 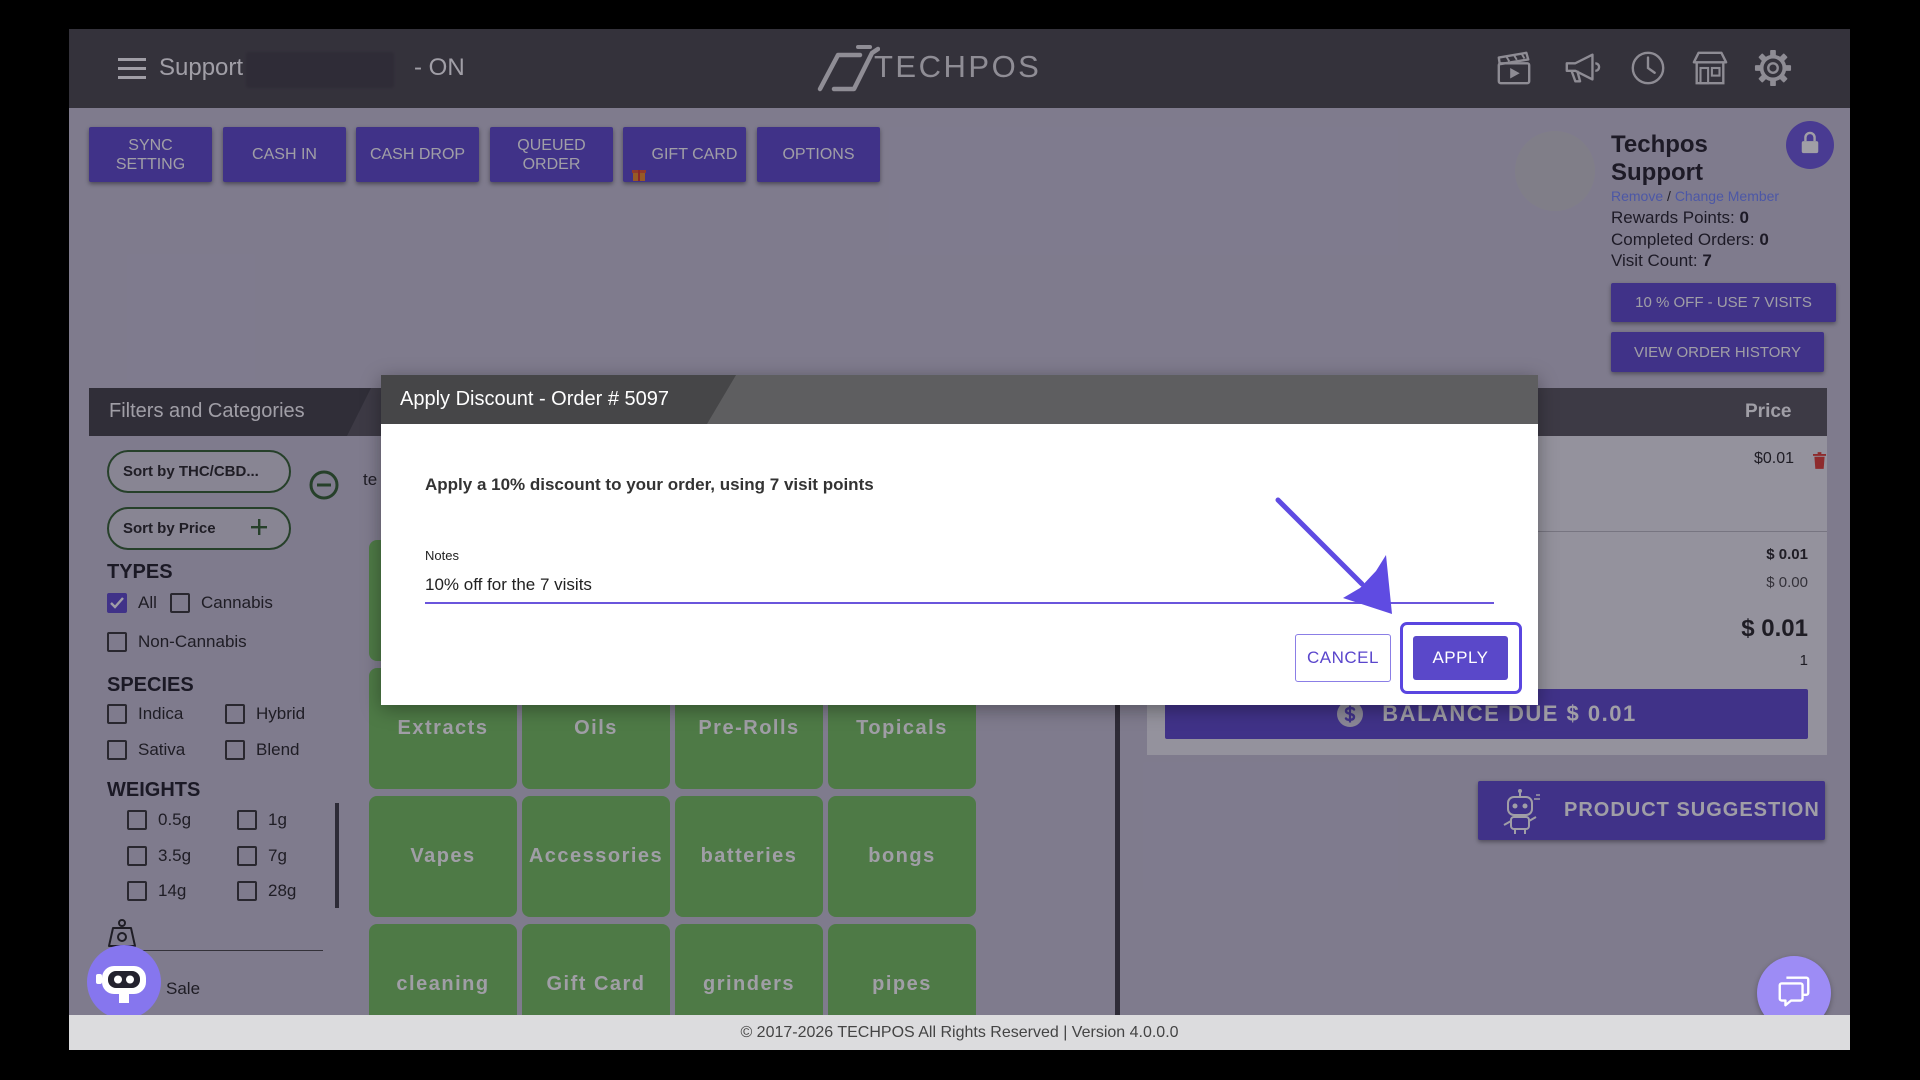 I want to click on assistant-robot-button, so click(x=124, y=982).